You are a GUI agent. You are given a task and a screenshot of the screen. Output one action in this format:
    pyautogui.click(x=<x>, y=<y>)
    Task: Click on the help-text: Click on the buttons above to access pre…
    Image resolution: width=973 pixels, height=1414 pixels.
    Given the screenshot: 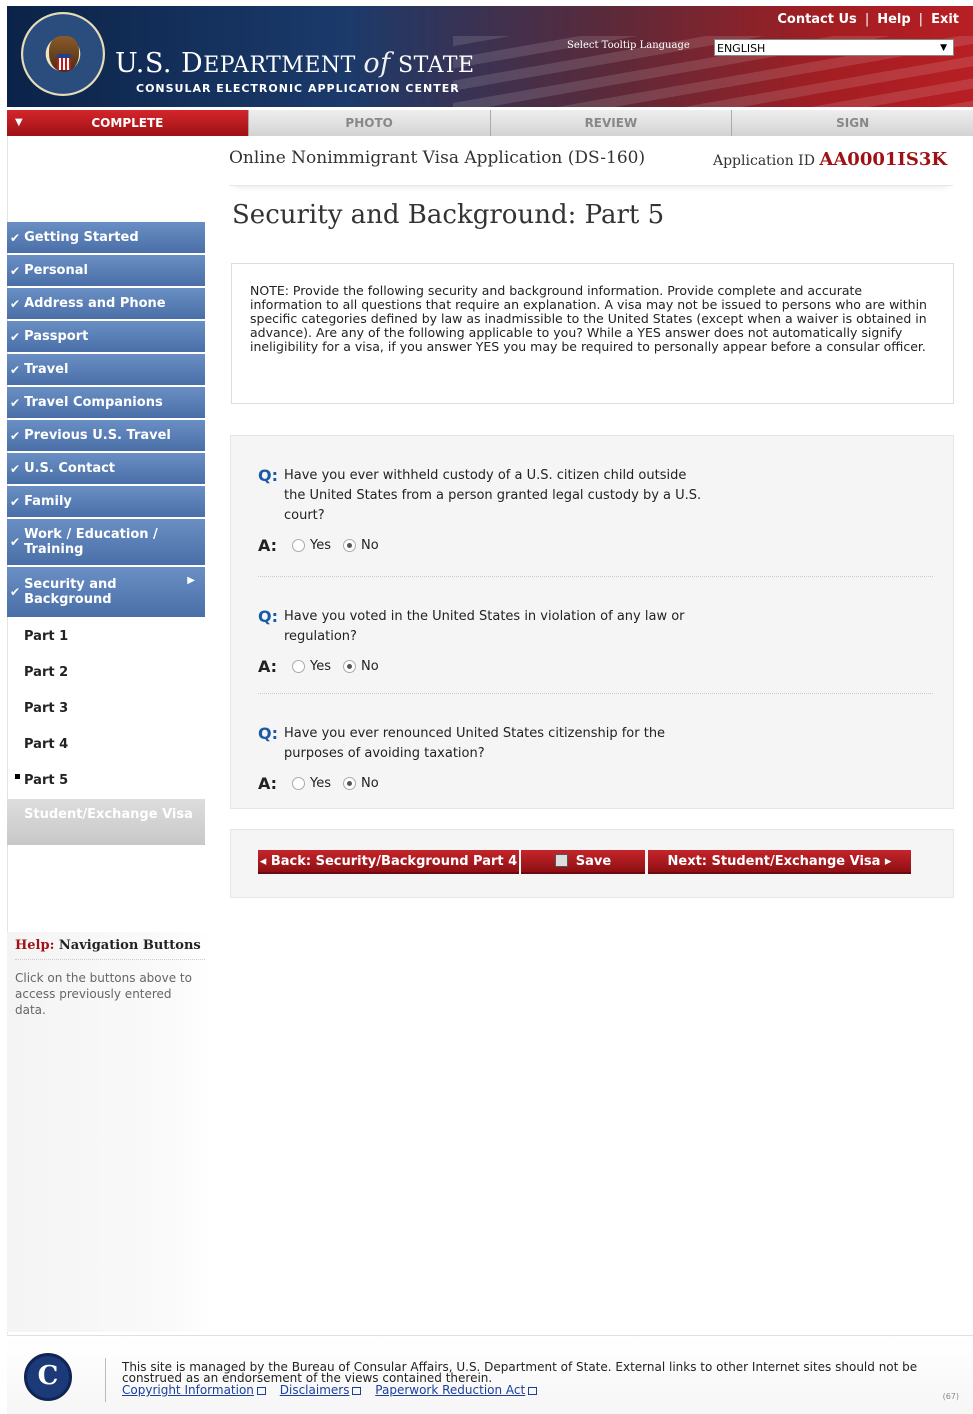 What is the action you would take?
    pyautogui.click(x=103, y=994)
    